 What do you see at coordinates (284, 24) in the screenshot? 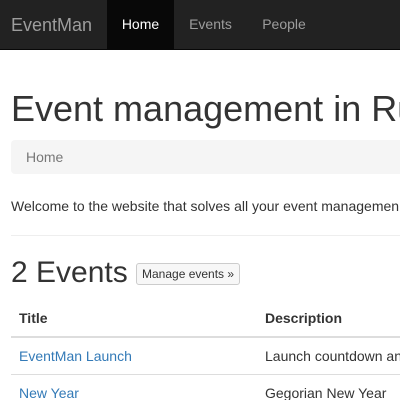
I see `nav-item-people: People` at bounding box center [284, 24].